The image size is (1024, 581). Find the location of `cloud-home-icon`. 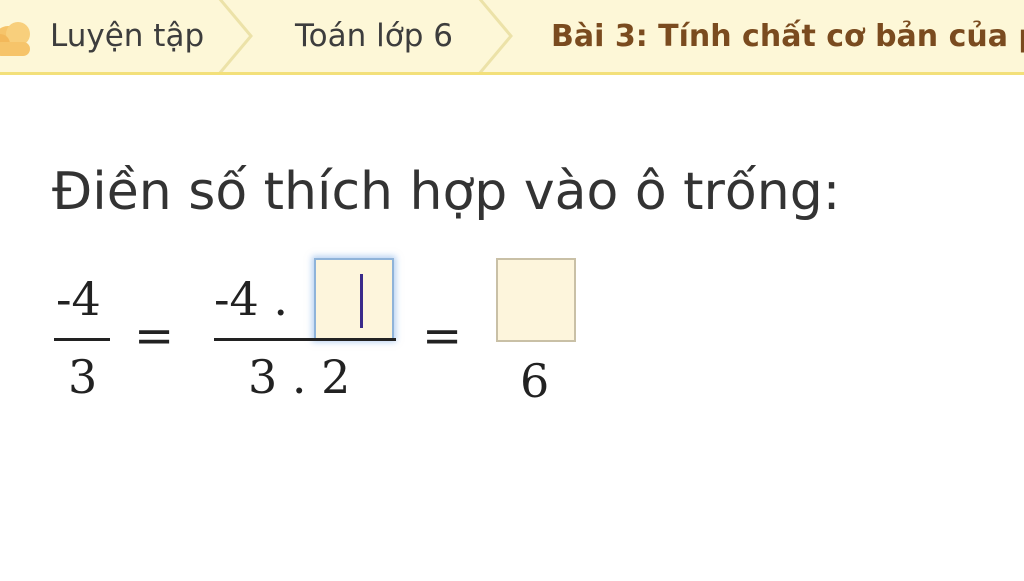

cloud-home-icon is located at coordinates (18, 36).